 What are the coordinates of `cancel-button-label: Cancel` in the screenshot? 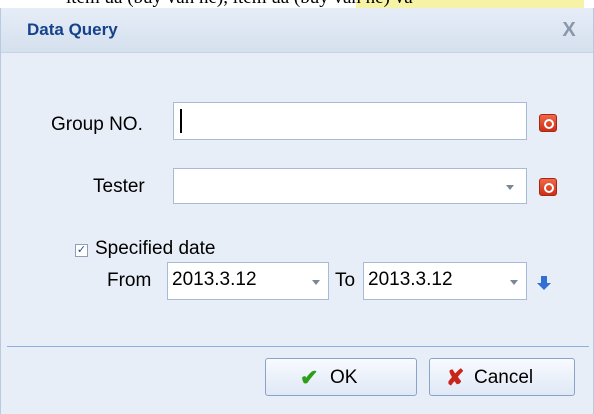 It's located at (504, 377).